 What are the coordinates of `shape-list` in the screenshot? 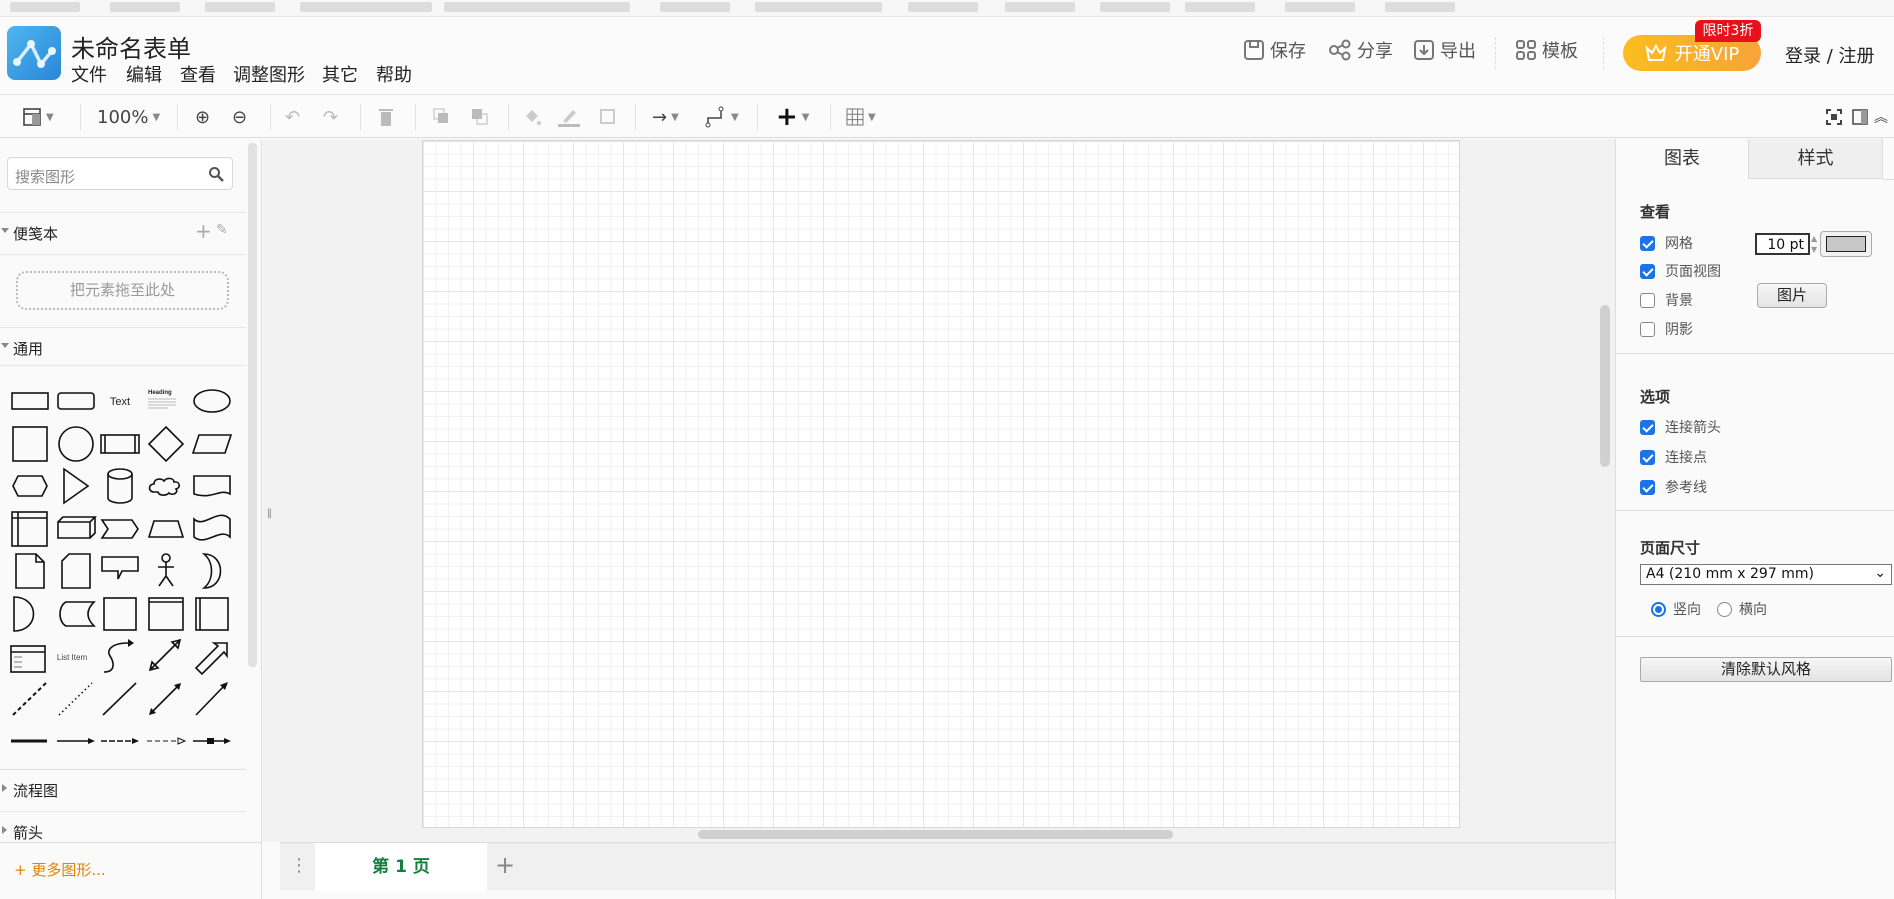 It's located at (30, 656).